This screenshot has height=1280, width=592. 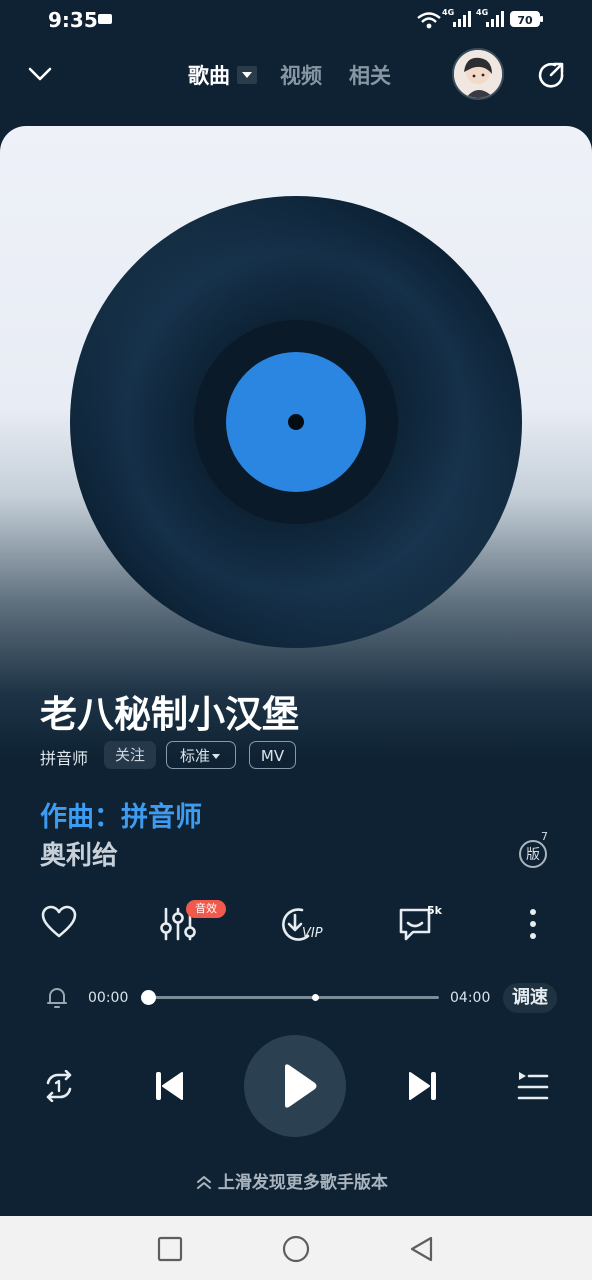 I want to click on song-title: 老八秘制小汉堡, so click(x=169, y=714).